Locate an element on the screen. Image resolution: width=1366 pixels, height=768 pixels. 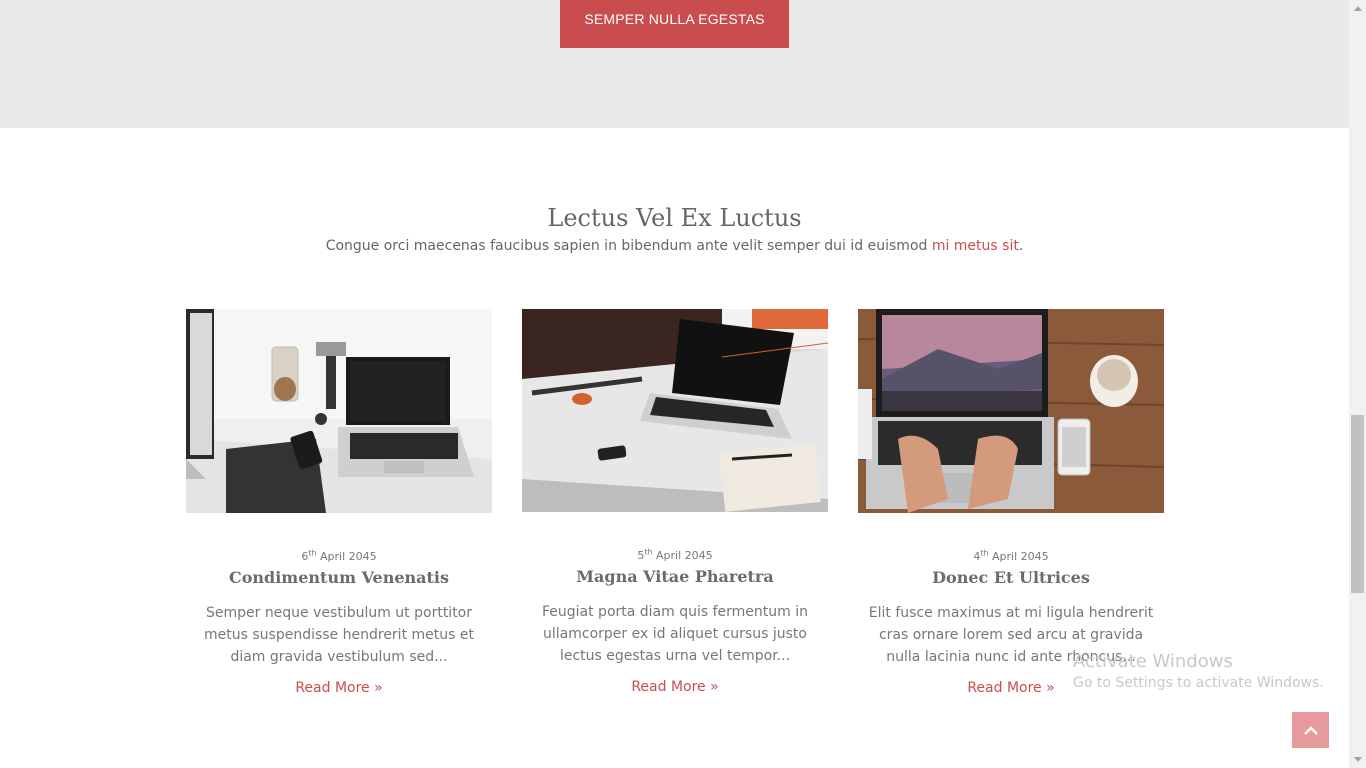
post-date: 4th April 2045 is located at coordinates (1011, 556).